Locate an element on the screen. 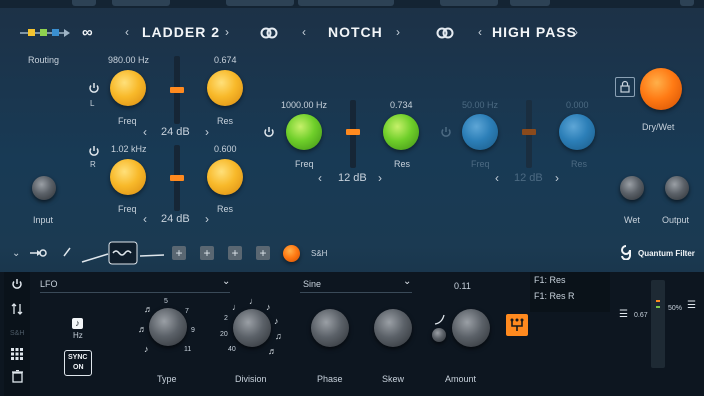 The width and height of the screenshot is (704, 396). notch-freq-knob is located at coordinates (304, 132).